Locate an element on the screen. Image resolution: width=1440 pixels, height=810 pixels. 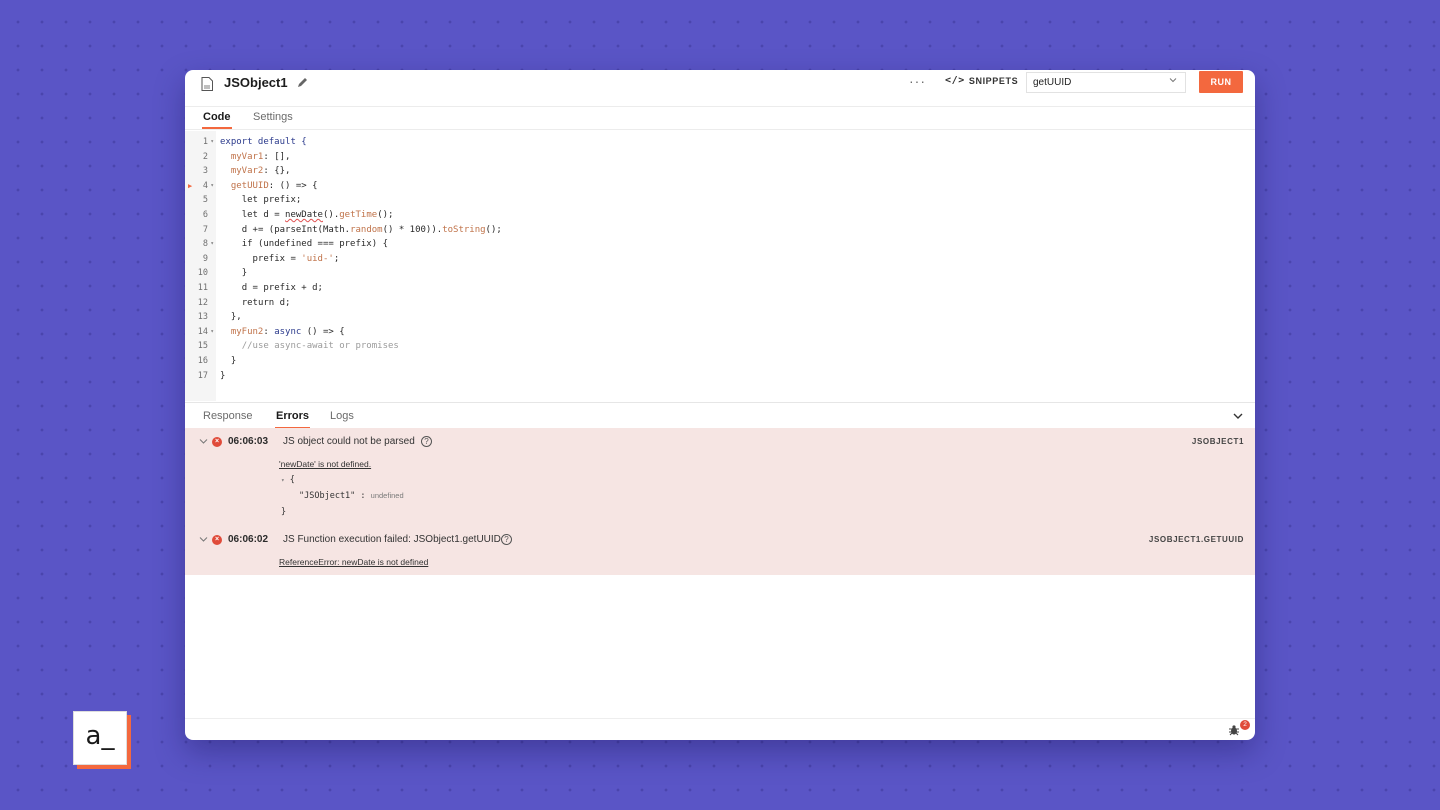
code-token: (). is located at coordinates (331, 215).